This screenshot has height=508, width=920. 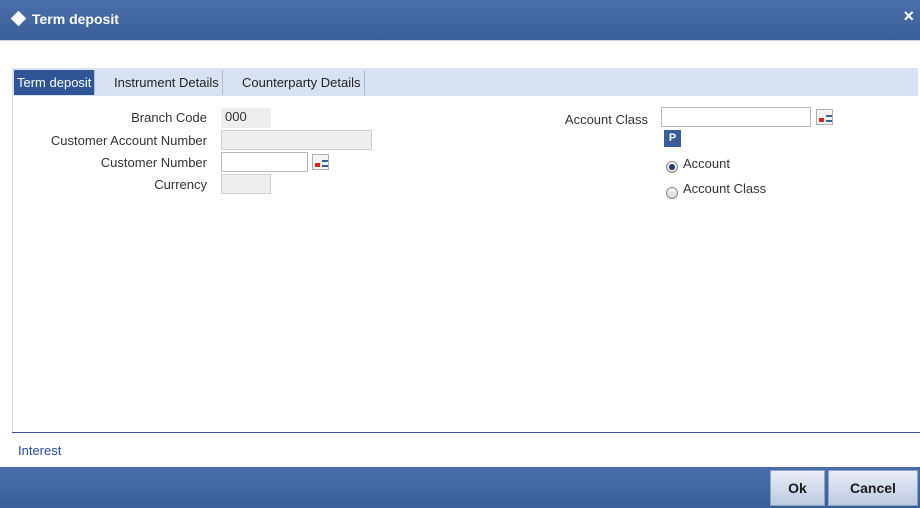 I want to click on customer-account-number-label: Customer Account Number, so click(x=128, y=140).